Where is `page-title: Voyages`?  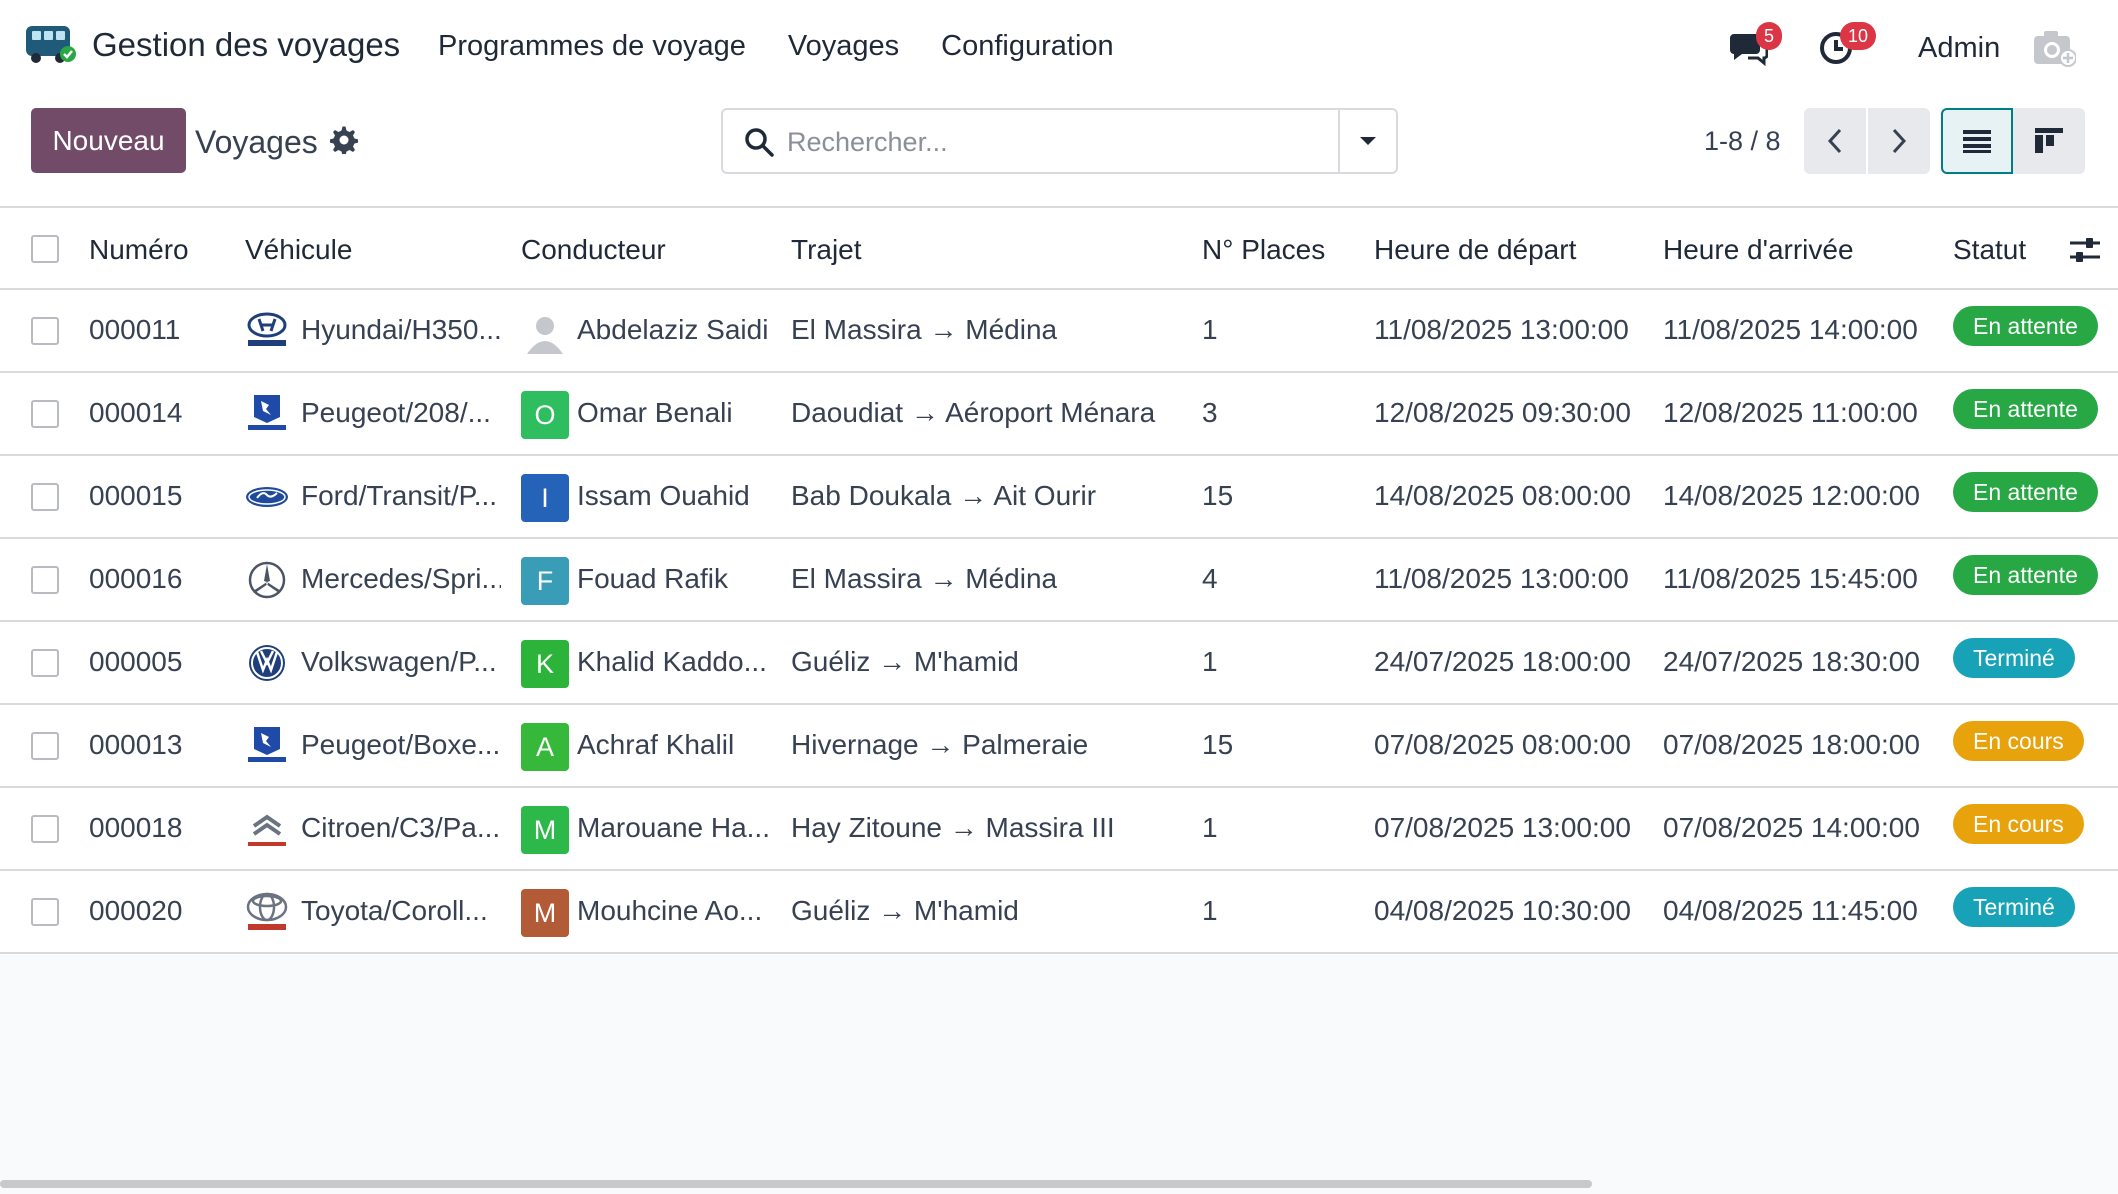 page-title: Voyages is located at coordinates (256, 142).